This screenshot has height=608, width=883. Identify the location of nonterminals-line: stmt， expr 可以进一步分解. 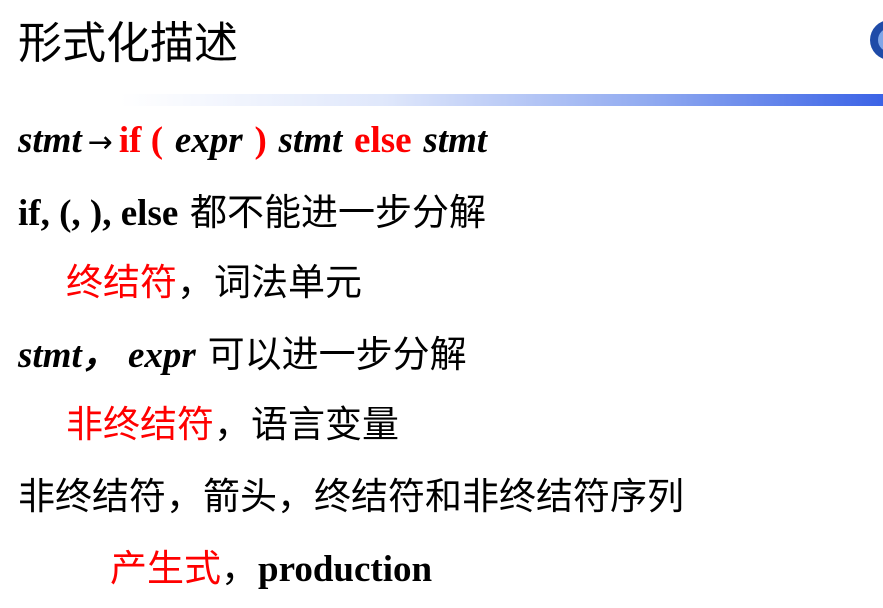
(242, 355).